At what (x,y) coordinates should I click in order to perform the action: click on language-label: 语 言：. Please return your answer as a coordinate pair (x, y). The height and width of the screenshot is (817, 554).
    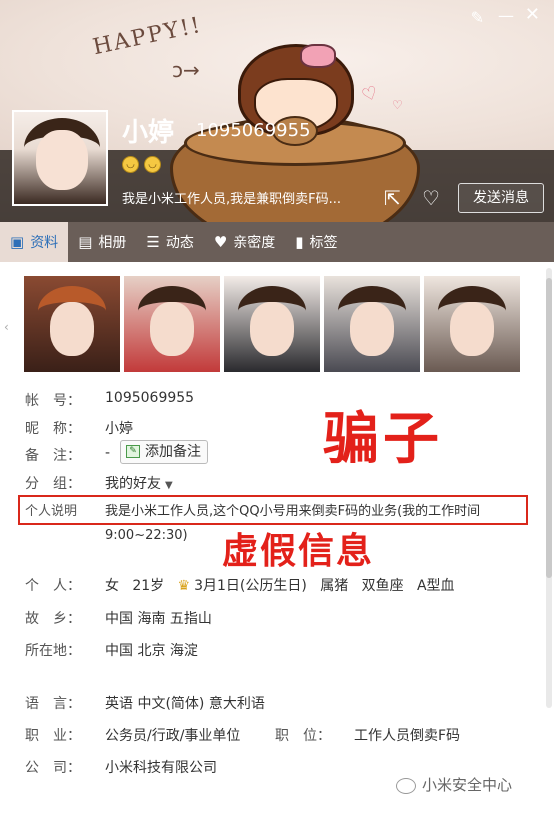
    Looking at the image, I should click on (53, 704).